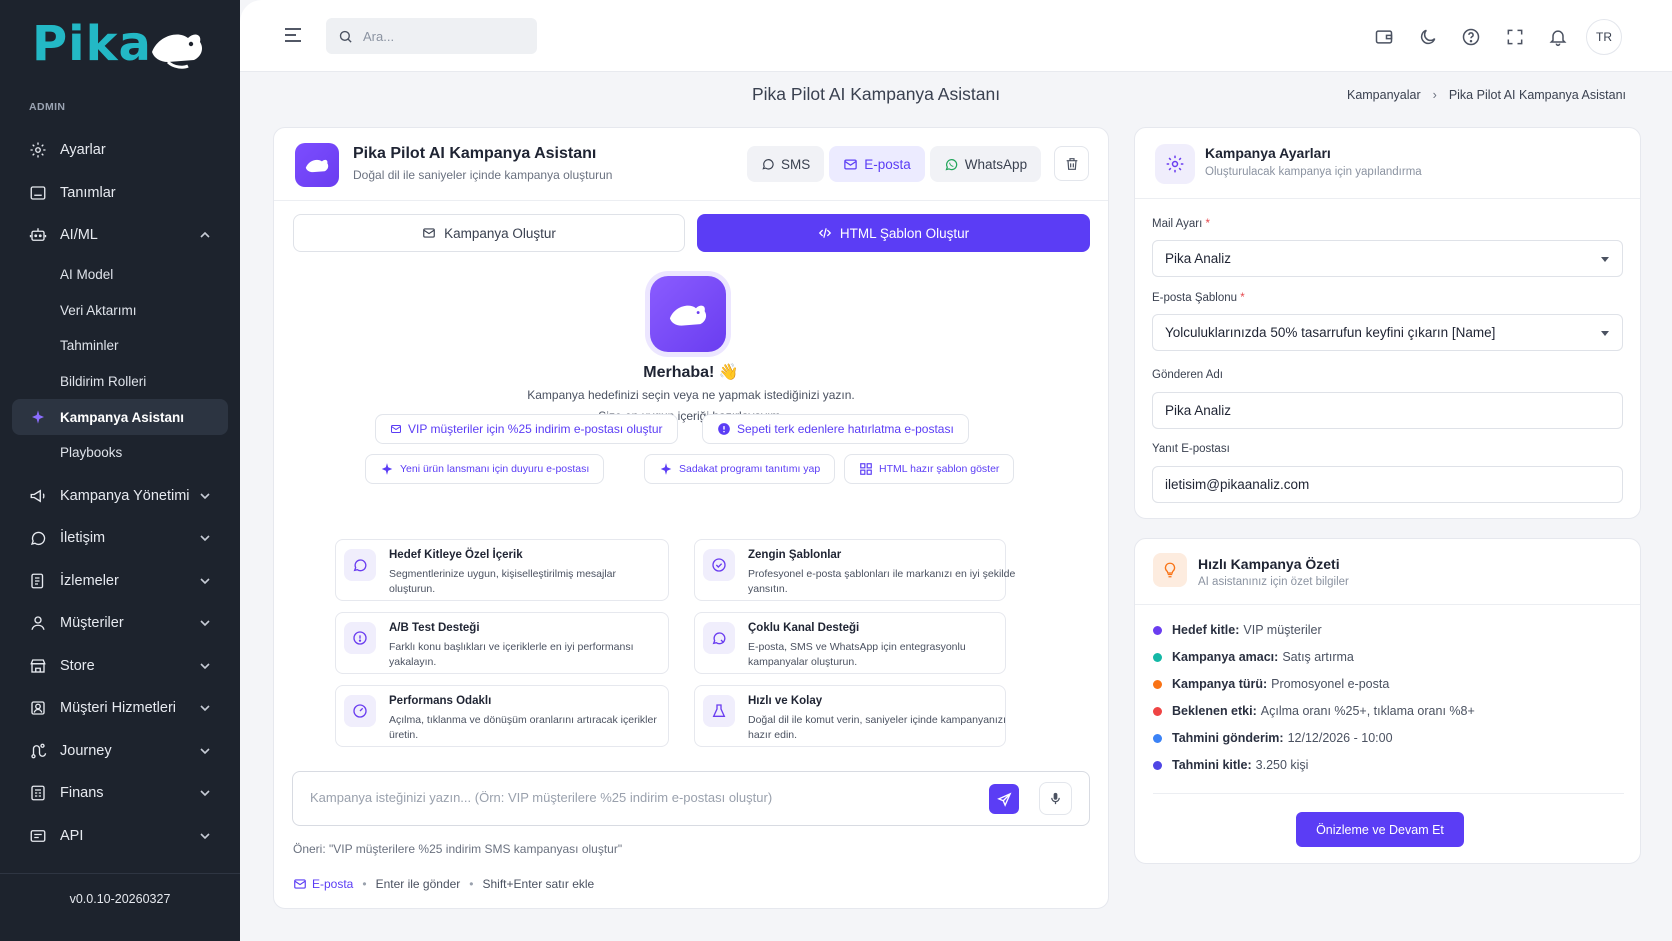 This screenshot has width=1672, height=941. I want to click on sparkle-icon, so click(387, 469).